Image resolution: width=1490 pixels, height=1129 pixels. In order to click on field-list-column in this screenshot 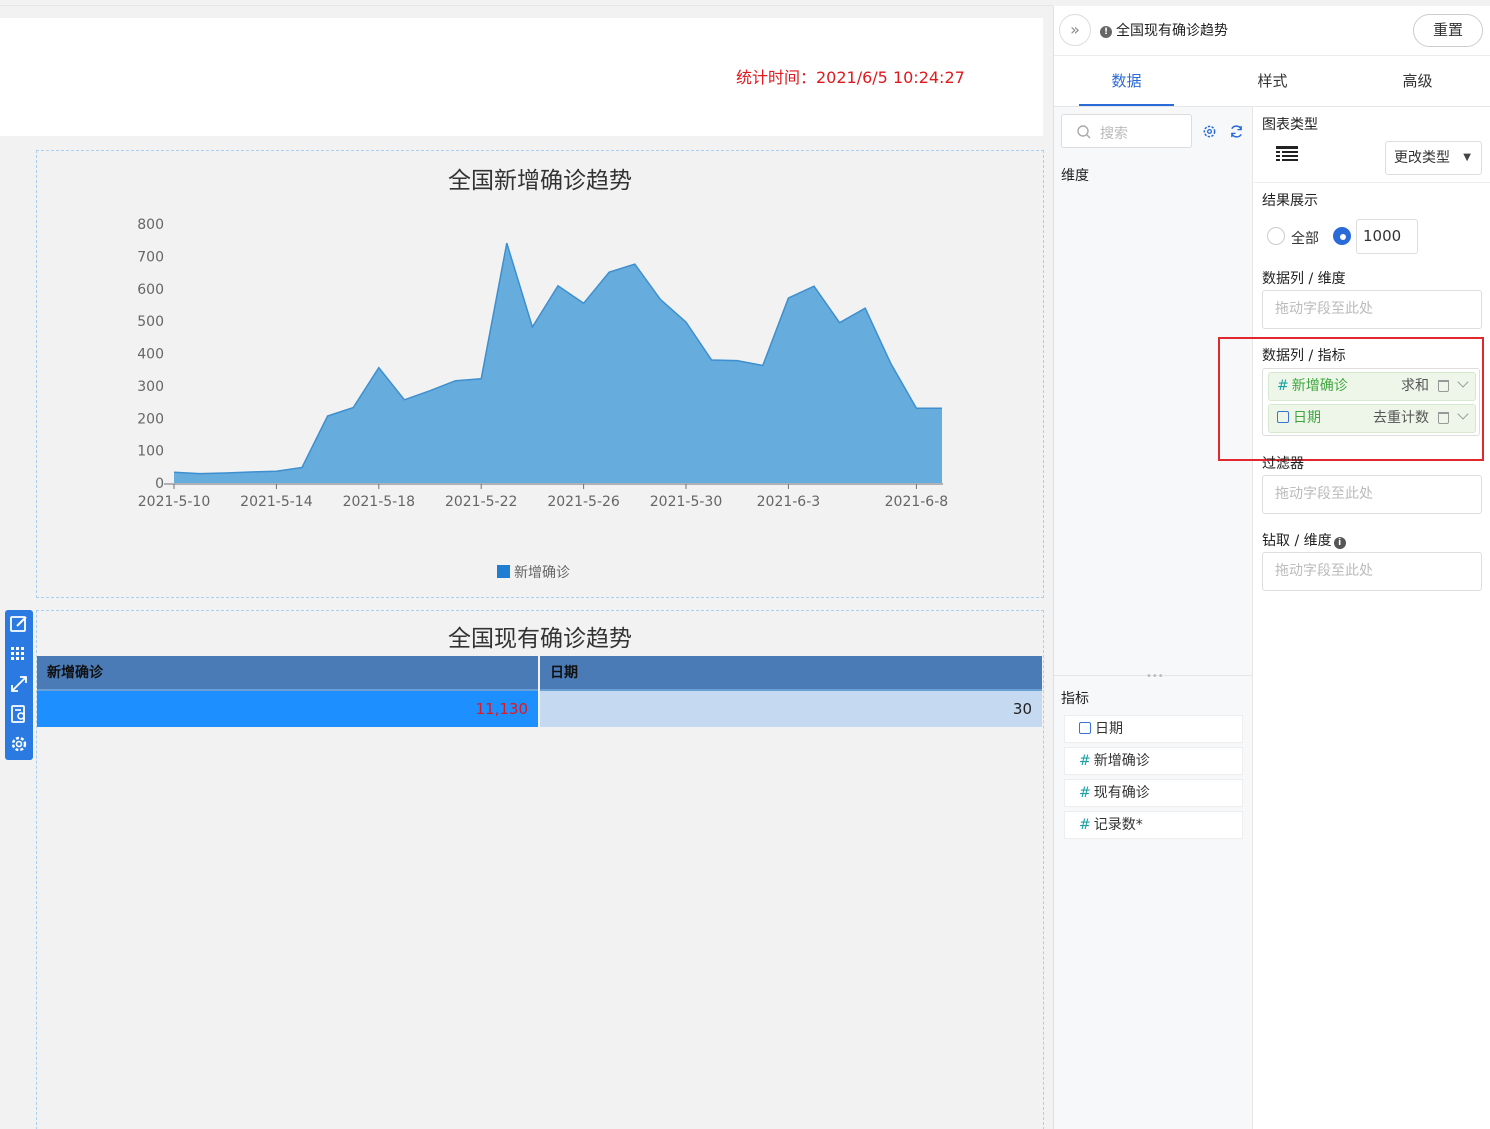, I will do `click(1153, 618)`.